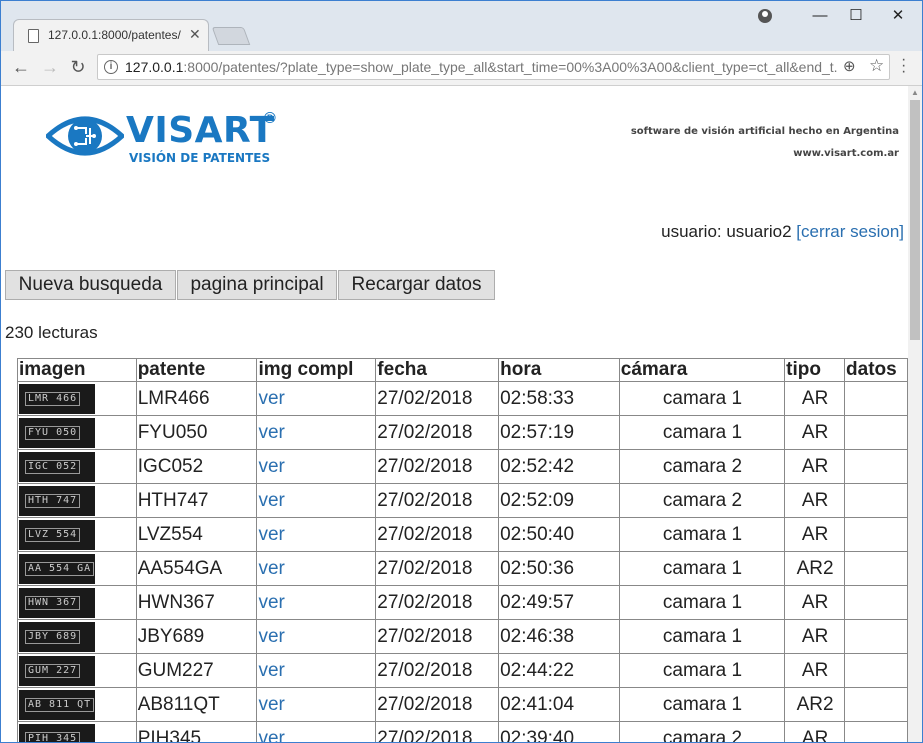 The image size is (923, 743). Describe the element at coordinates (559, 370) in the screenshot. I see `header-hora: hora` at that location.